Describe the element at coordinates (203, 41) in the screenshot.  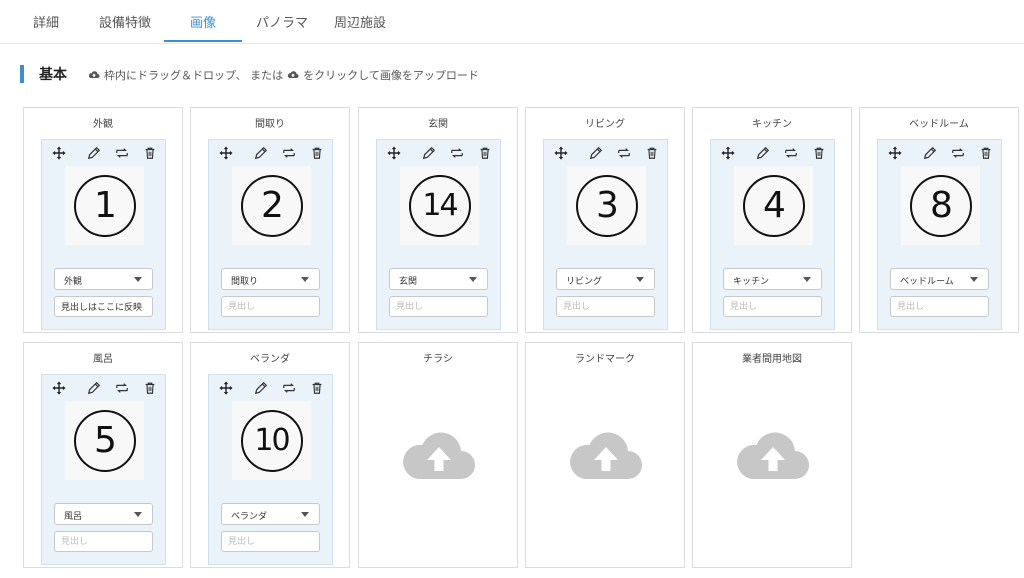
I see `active-tab-indicator` at that location.